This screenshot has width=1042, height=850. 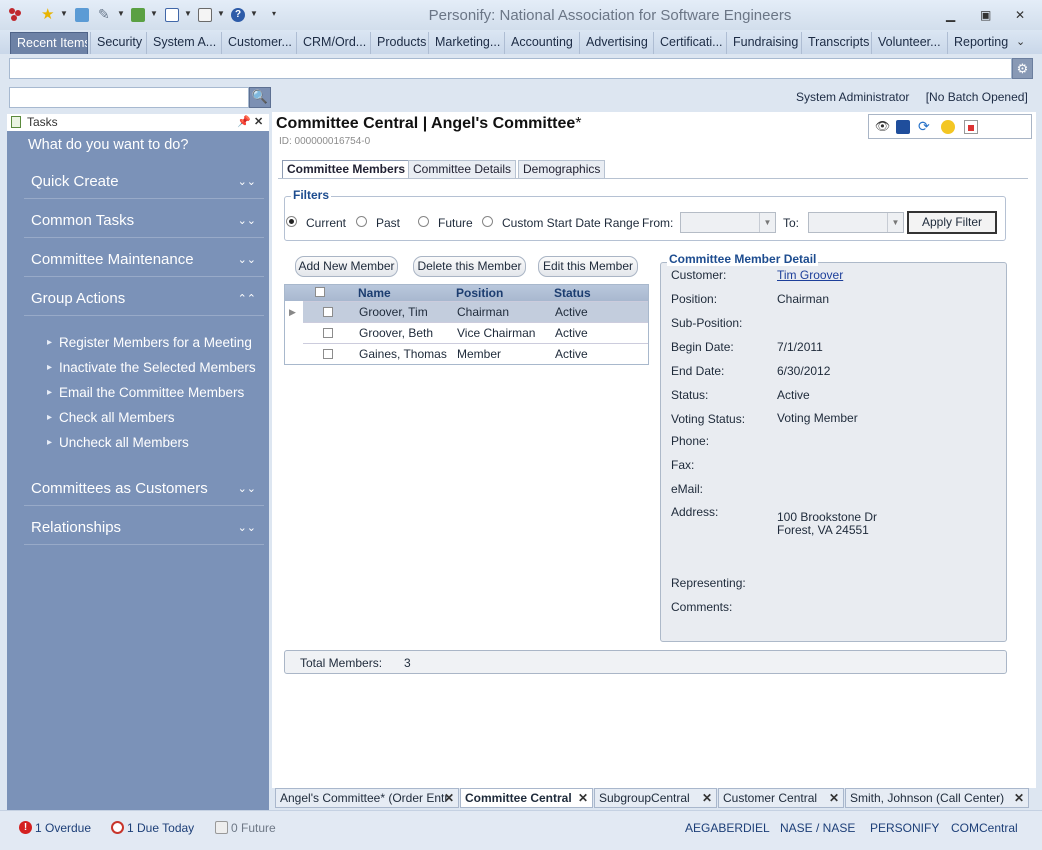 I want to click on minimize-icon: ▁, so click(x=950, y=15).